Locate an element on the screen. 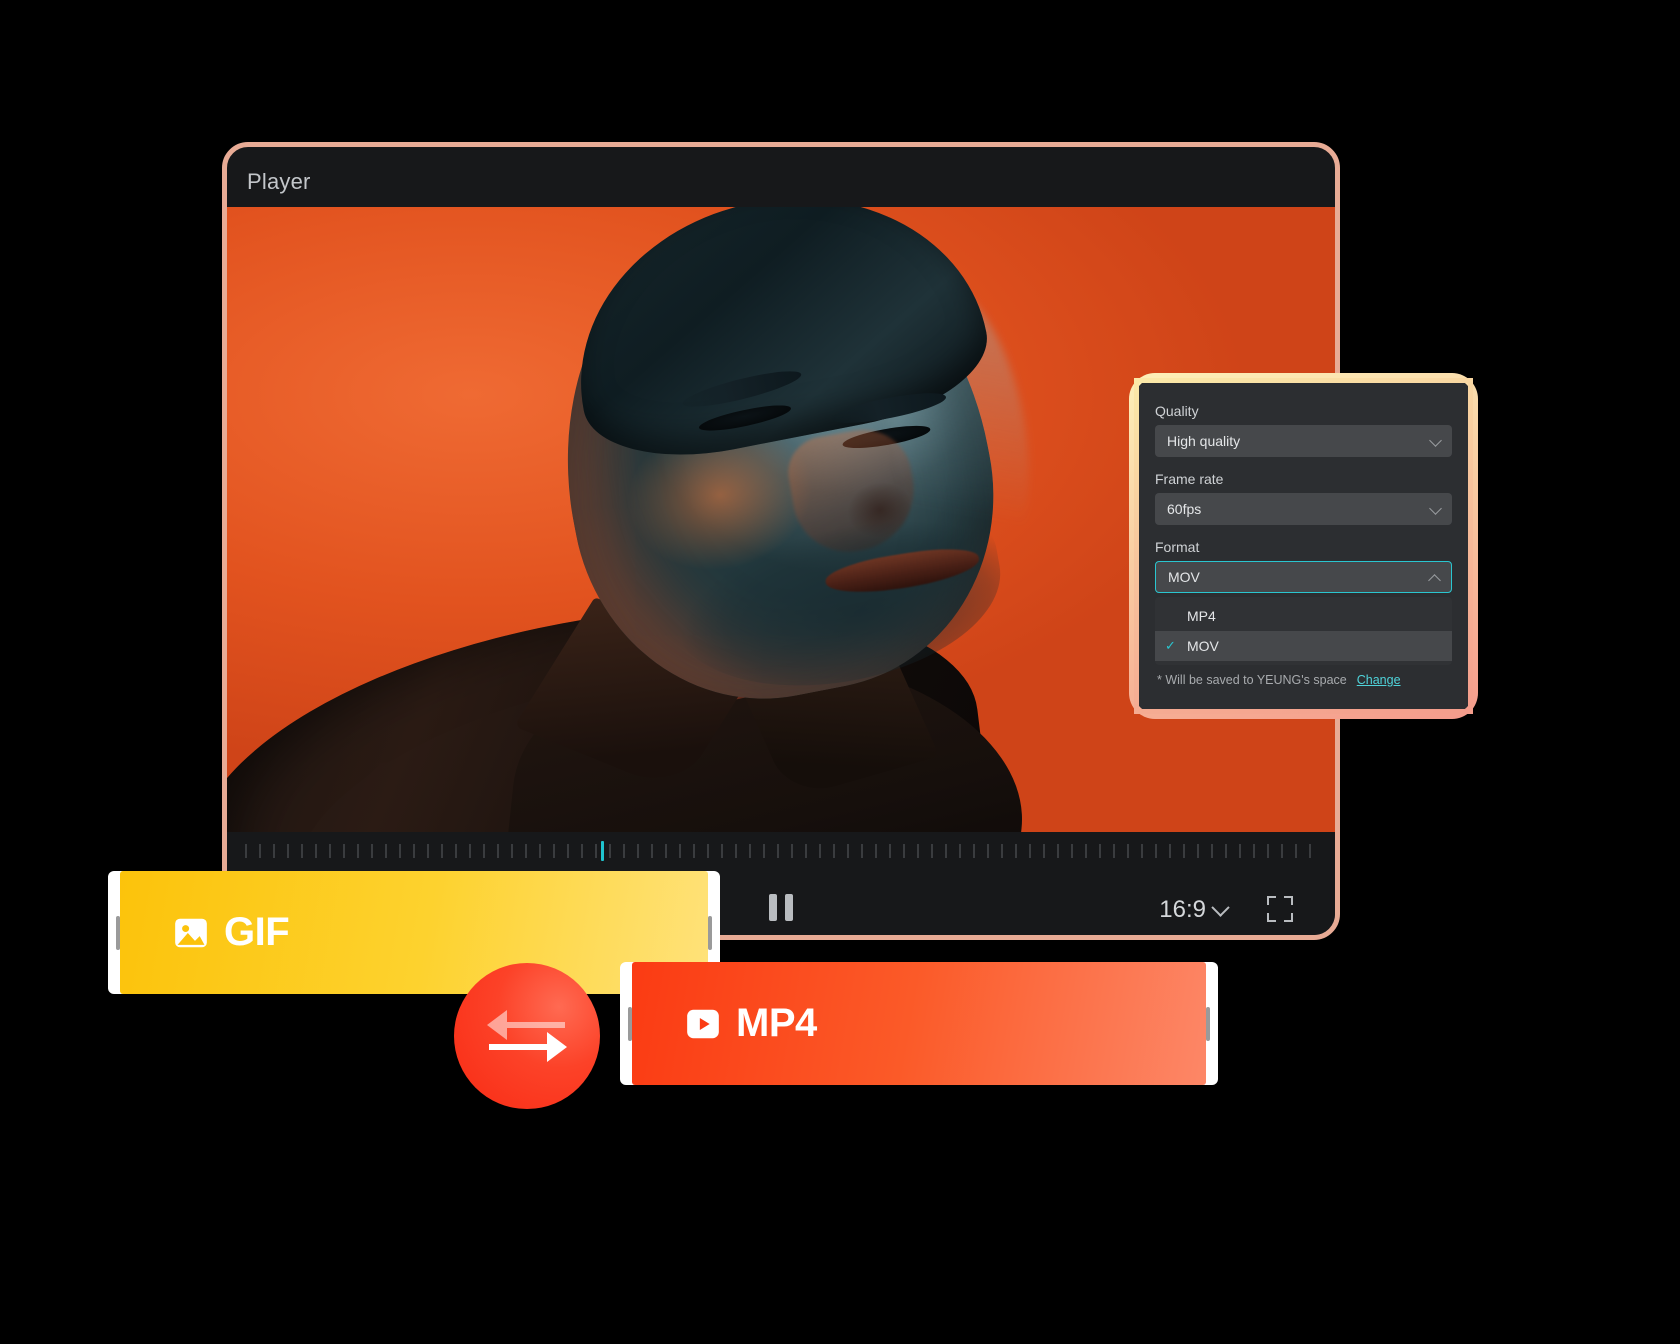 The image size is (1680, 1344). mp4-format-badge: MP4 is located at coordinates (919, 1023).